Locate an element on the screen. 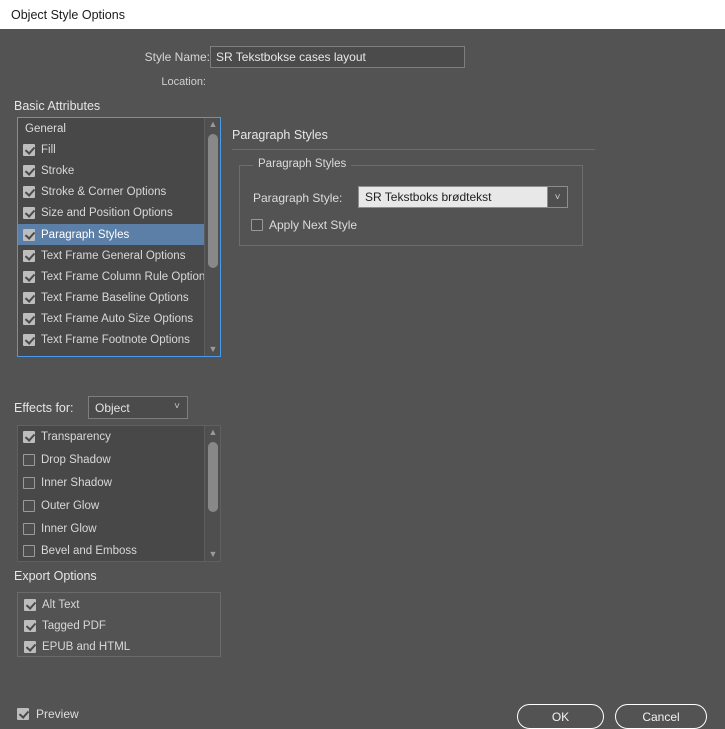 The image size is (725, 729). list-item: Text Frame General Options is located at coordinates (111, 255).